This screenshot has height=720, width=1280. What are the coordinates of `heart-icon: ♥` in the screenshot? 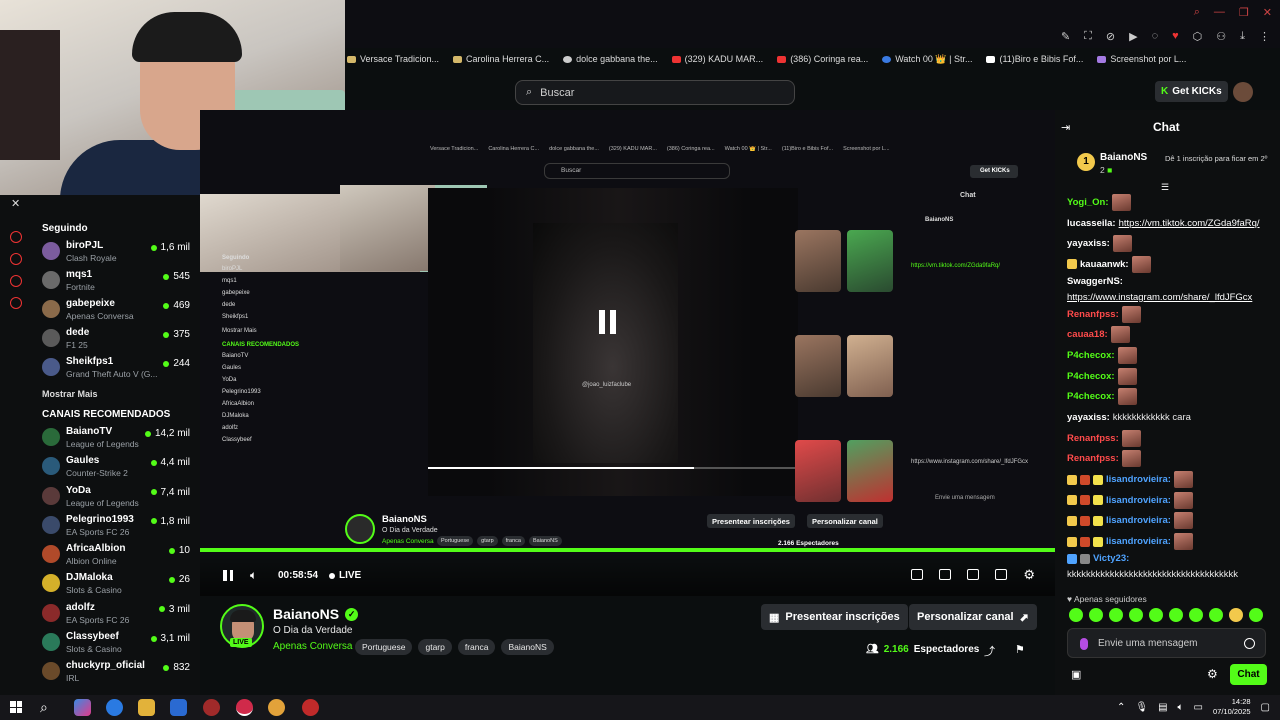 It's located at (1175, 36).